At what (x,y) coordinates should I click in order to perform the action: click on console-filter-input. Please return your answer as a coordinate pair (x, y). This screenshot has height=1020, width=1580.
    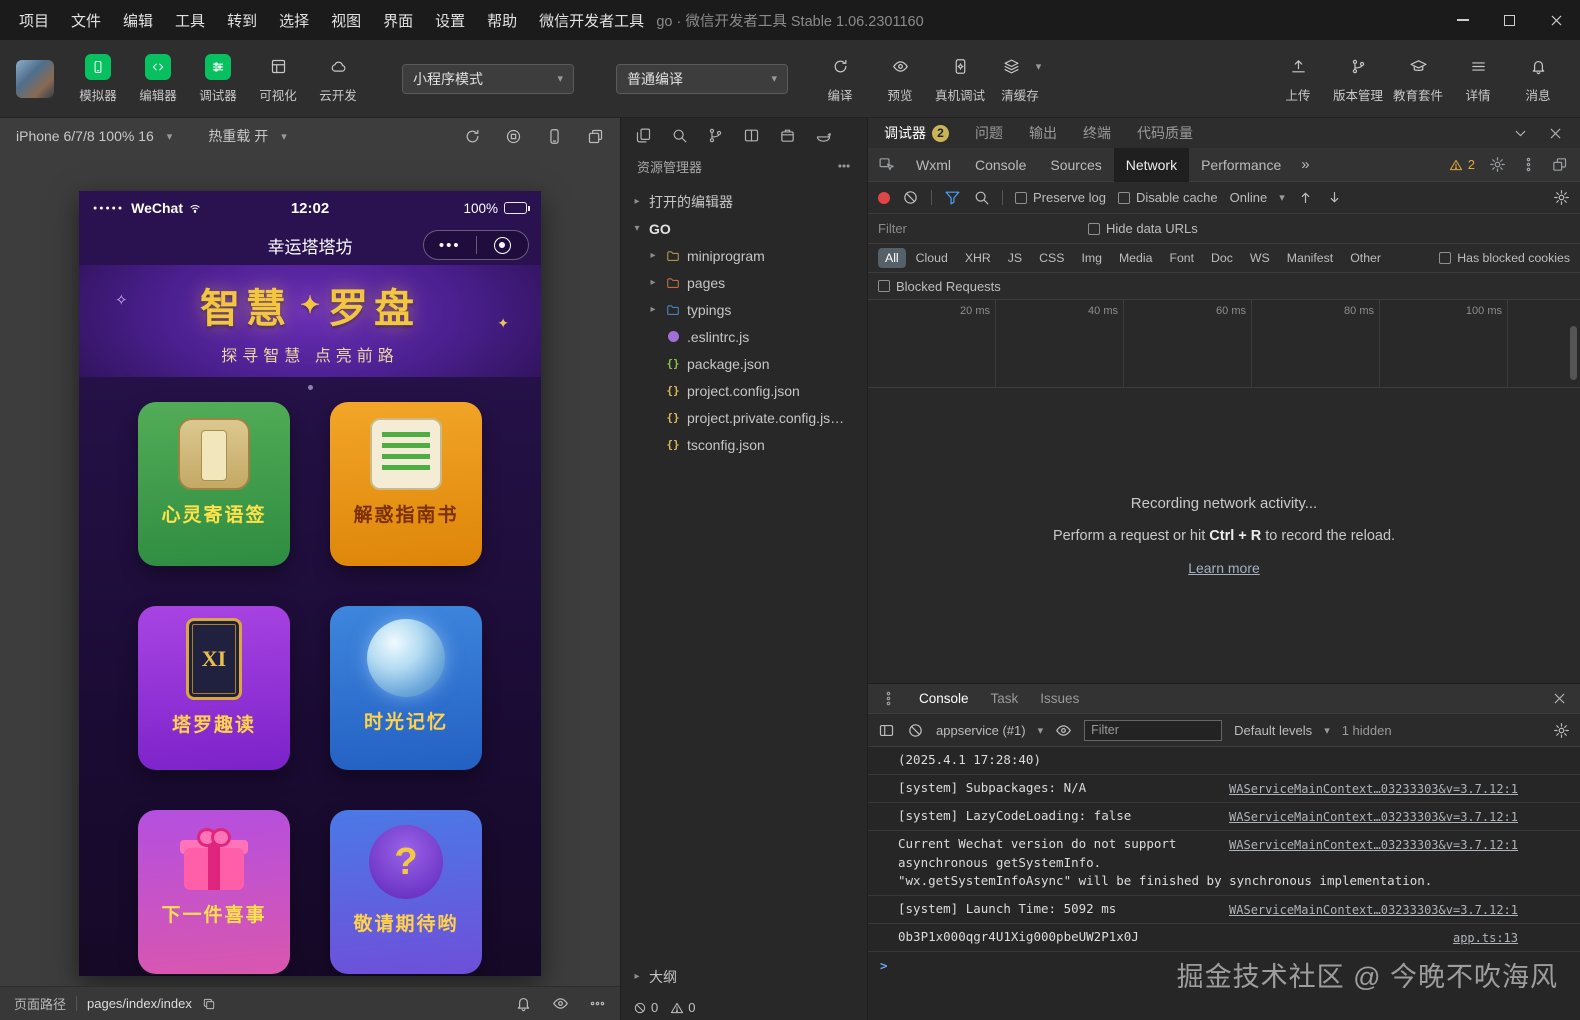
    Looking at the image, I should click on (1153, 730).